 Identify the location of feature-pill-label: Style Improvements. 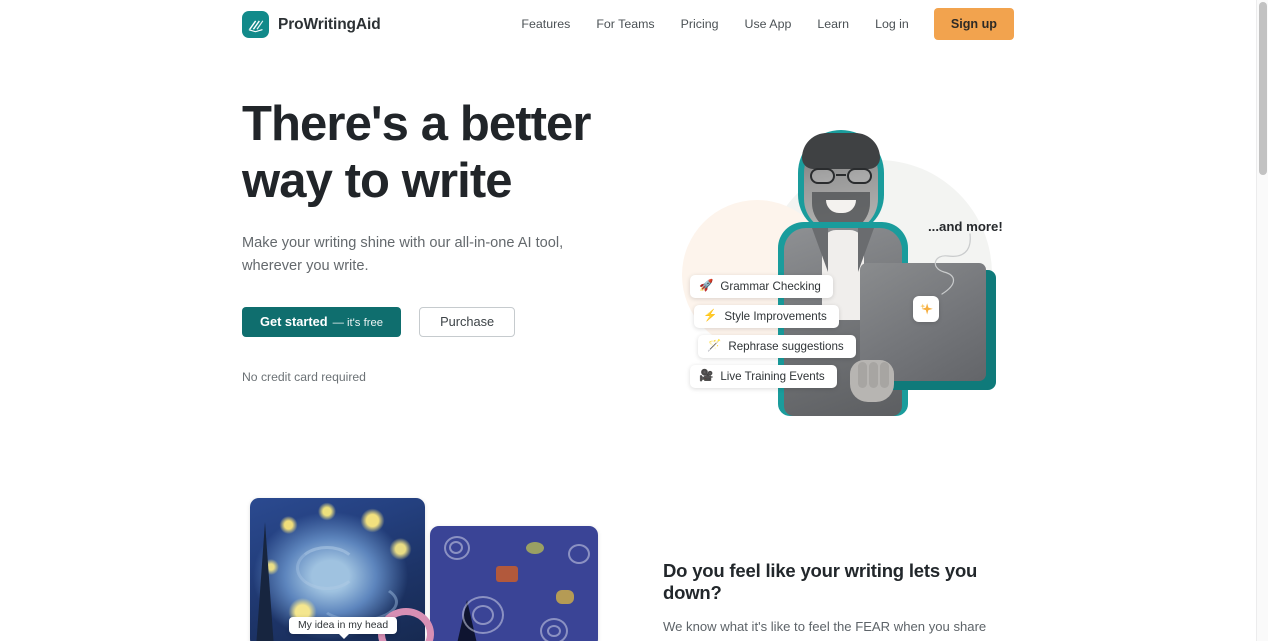
(775, 316).